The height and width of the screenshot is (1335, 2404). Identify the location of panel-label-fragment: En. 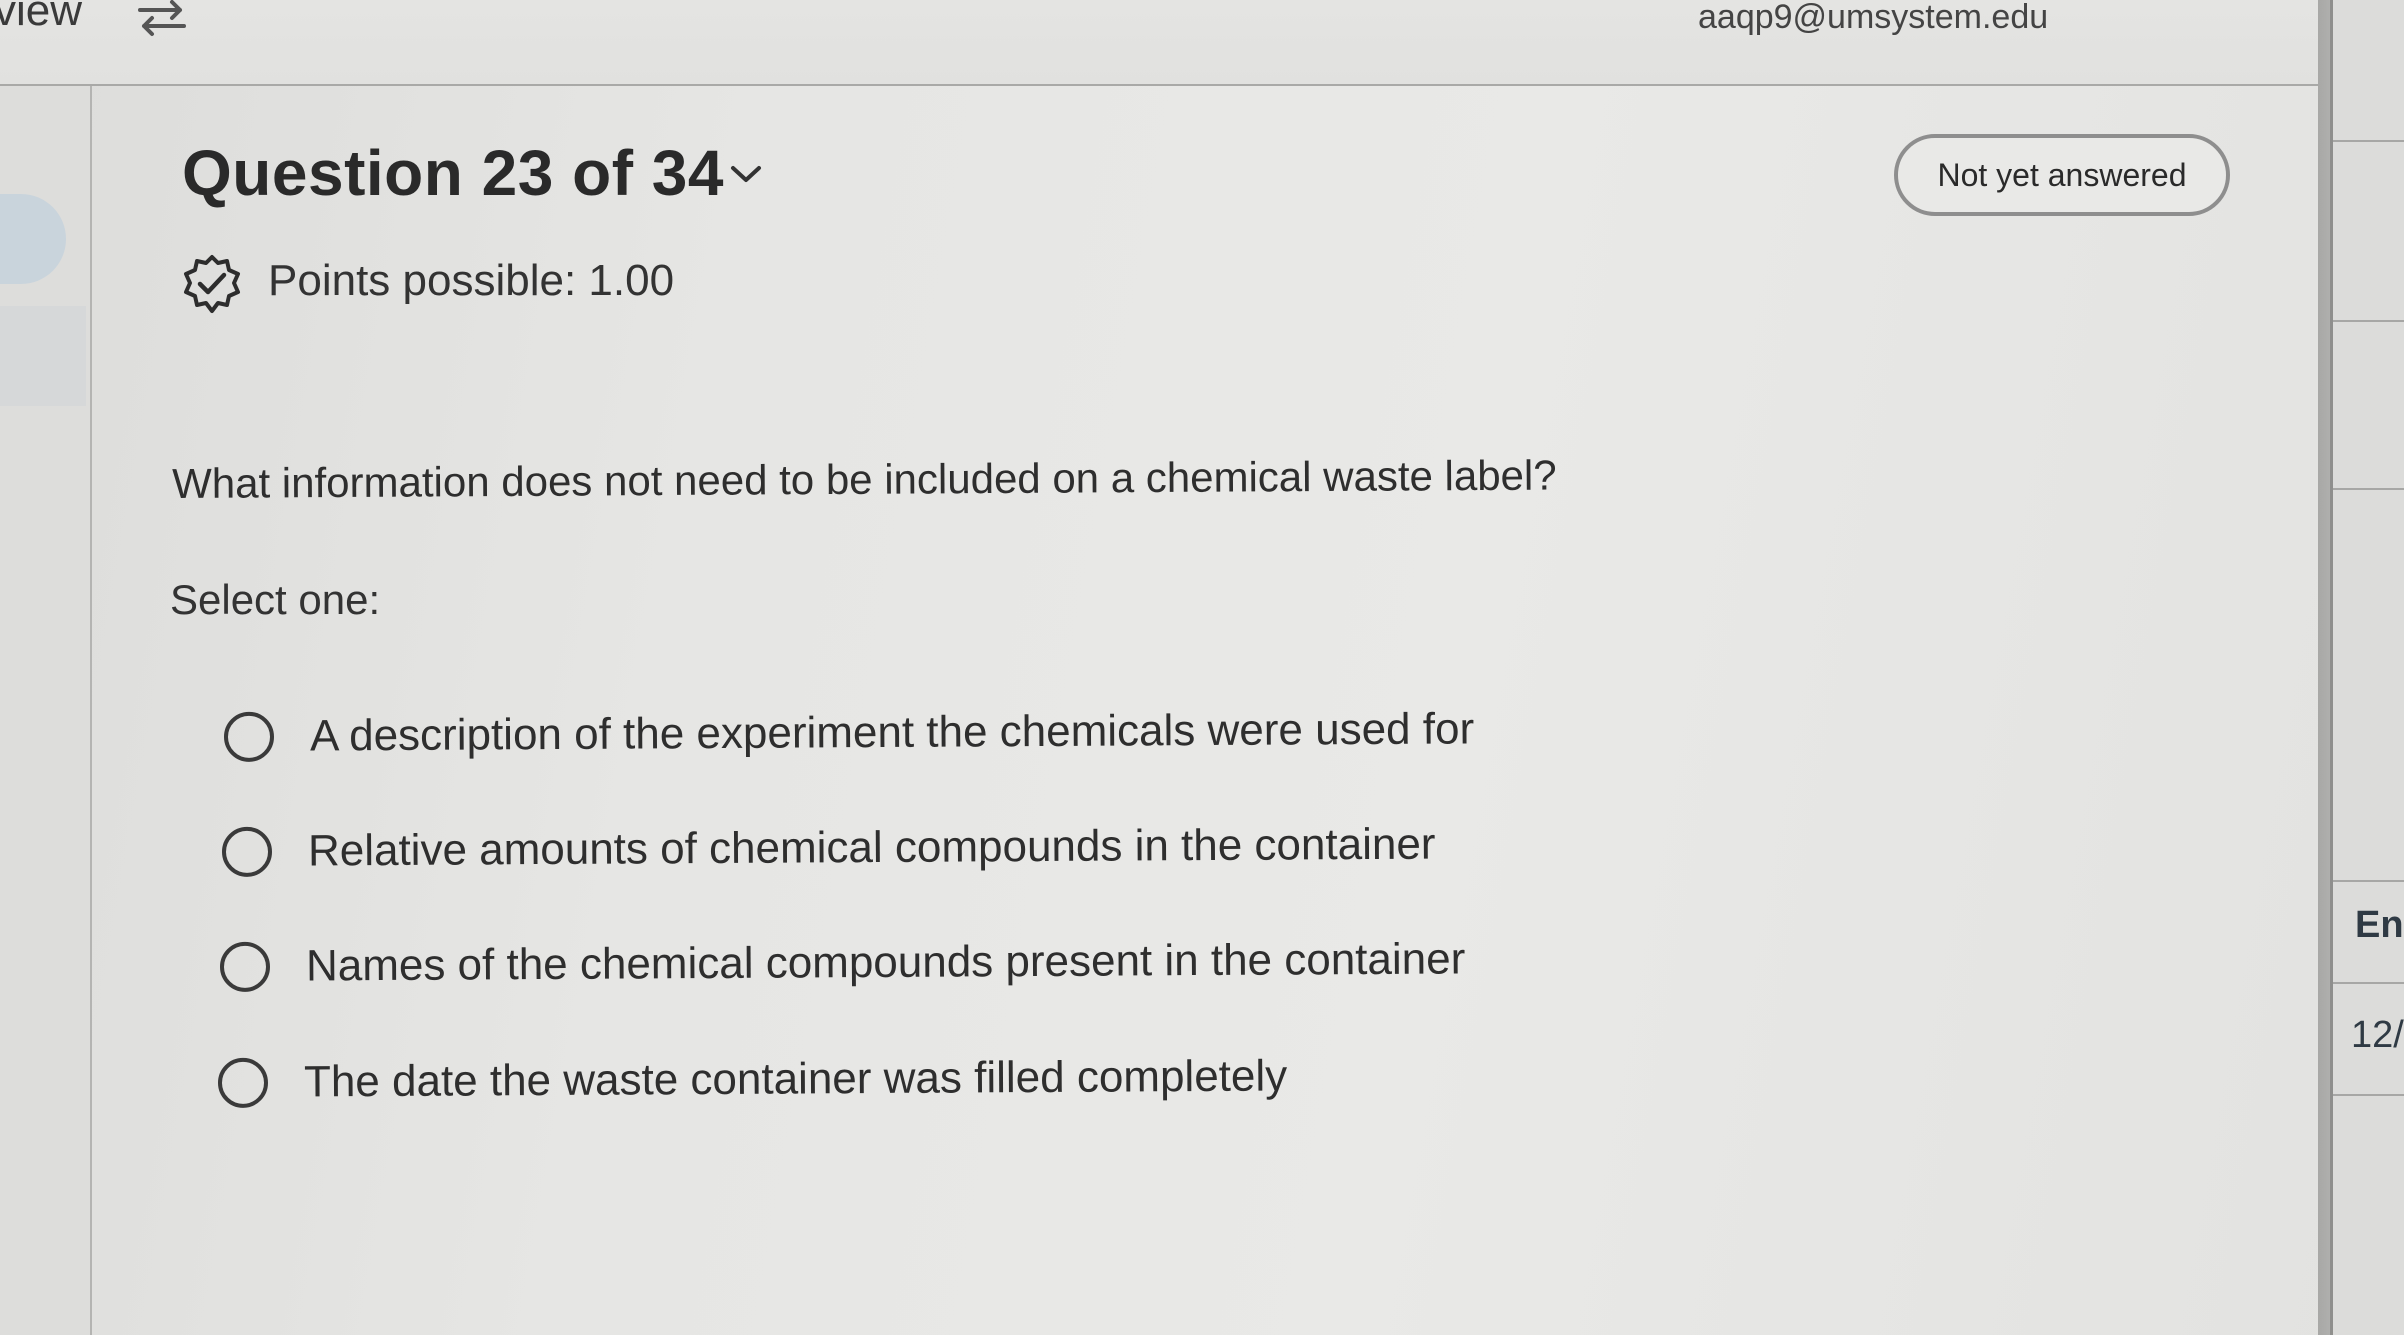
(2379, 925).